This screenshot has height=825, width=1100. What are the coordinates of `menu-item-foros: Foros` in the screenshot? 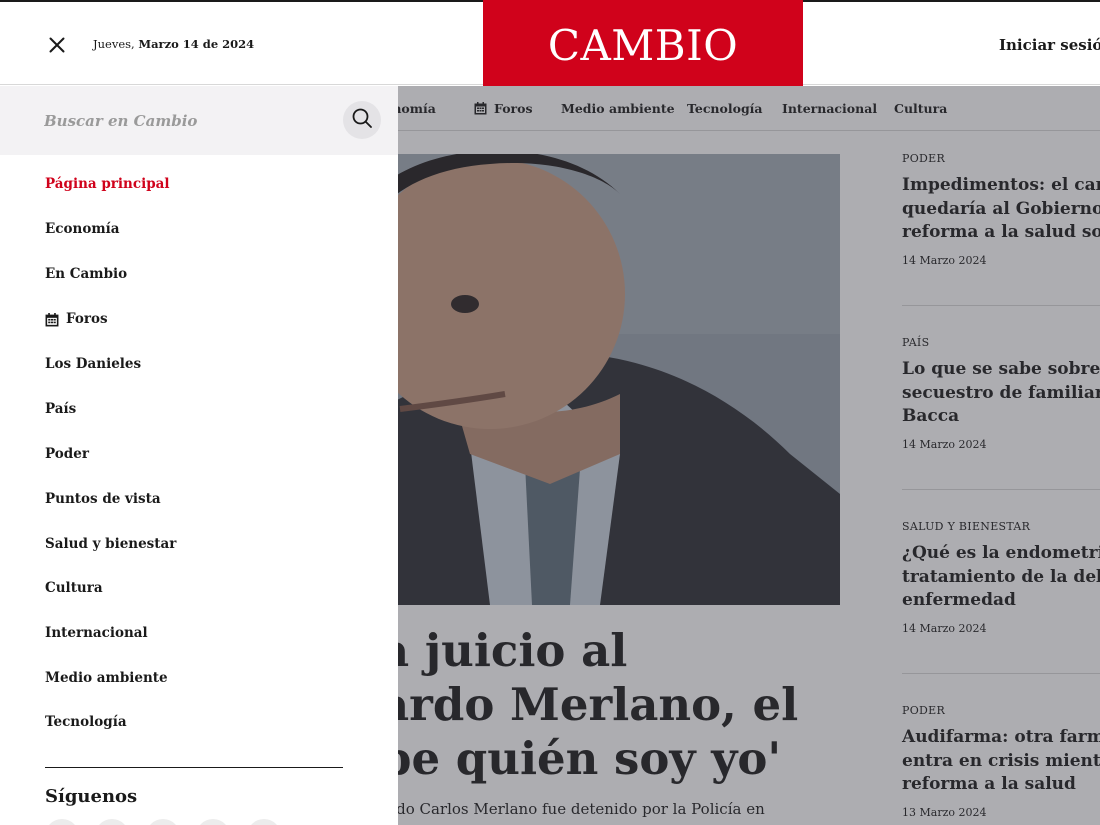 It's located at (76, 319).